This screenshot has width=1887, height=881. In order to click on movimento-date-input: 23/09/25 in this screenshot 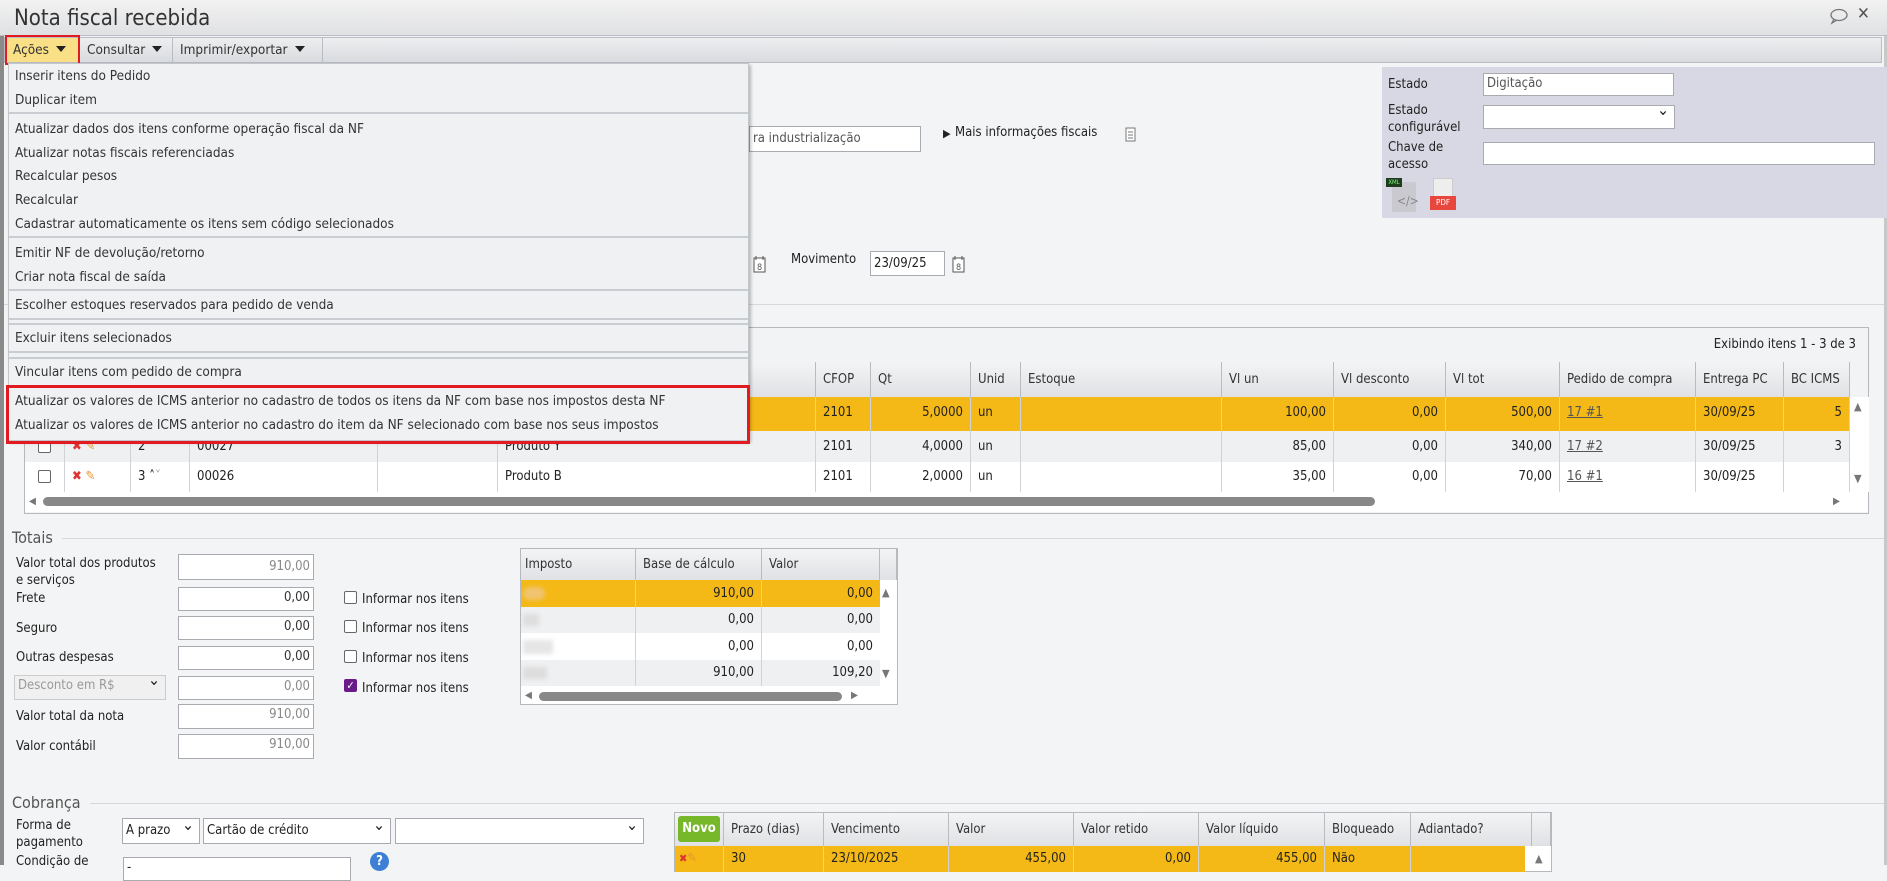, I will do `click(907, 263)`.